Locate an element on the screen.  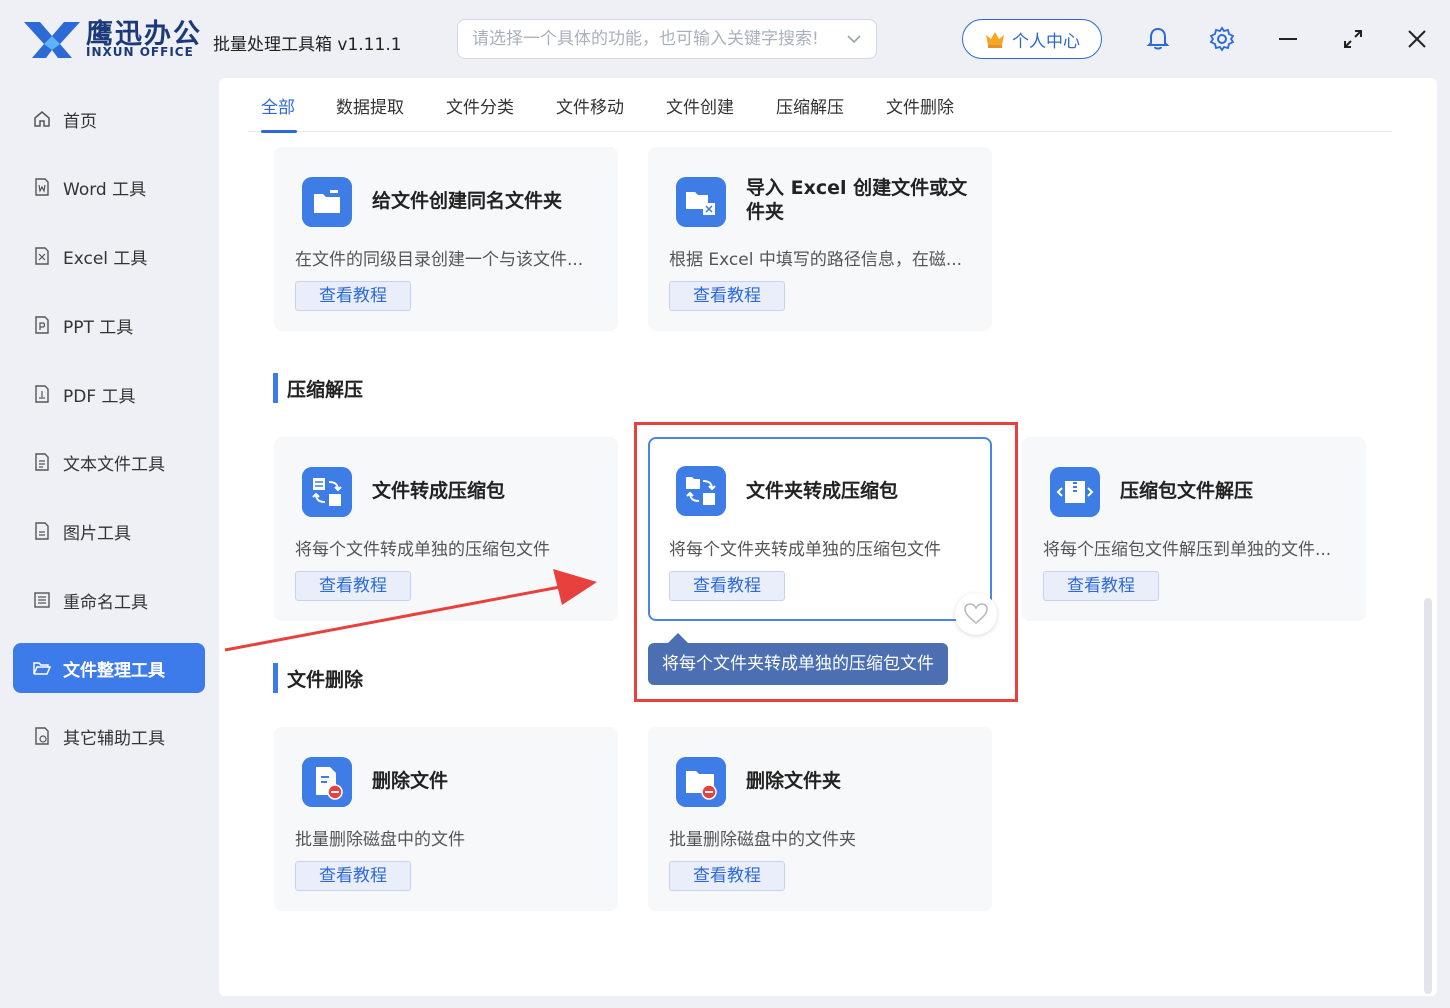
sidebar-item-label: PPT 工具 is located at coordinates (98, 327).